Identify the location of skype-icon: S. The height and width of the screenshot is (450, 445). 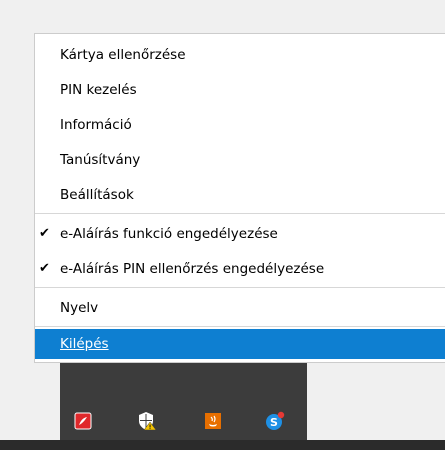
(275, 421).